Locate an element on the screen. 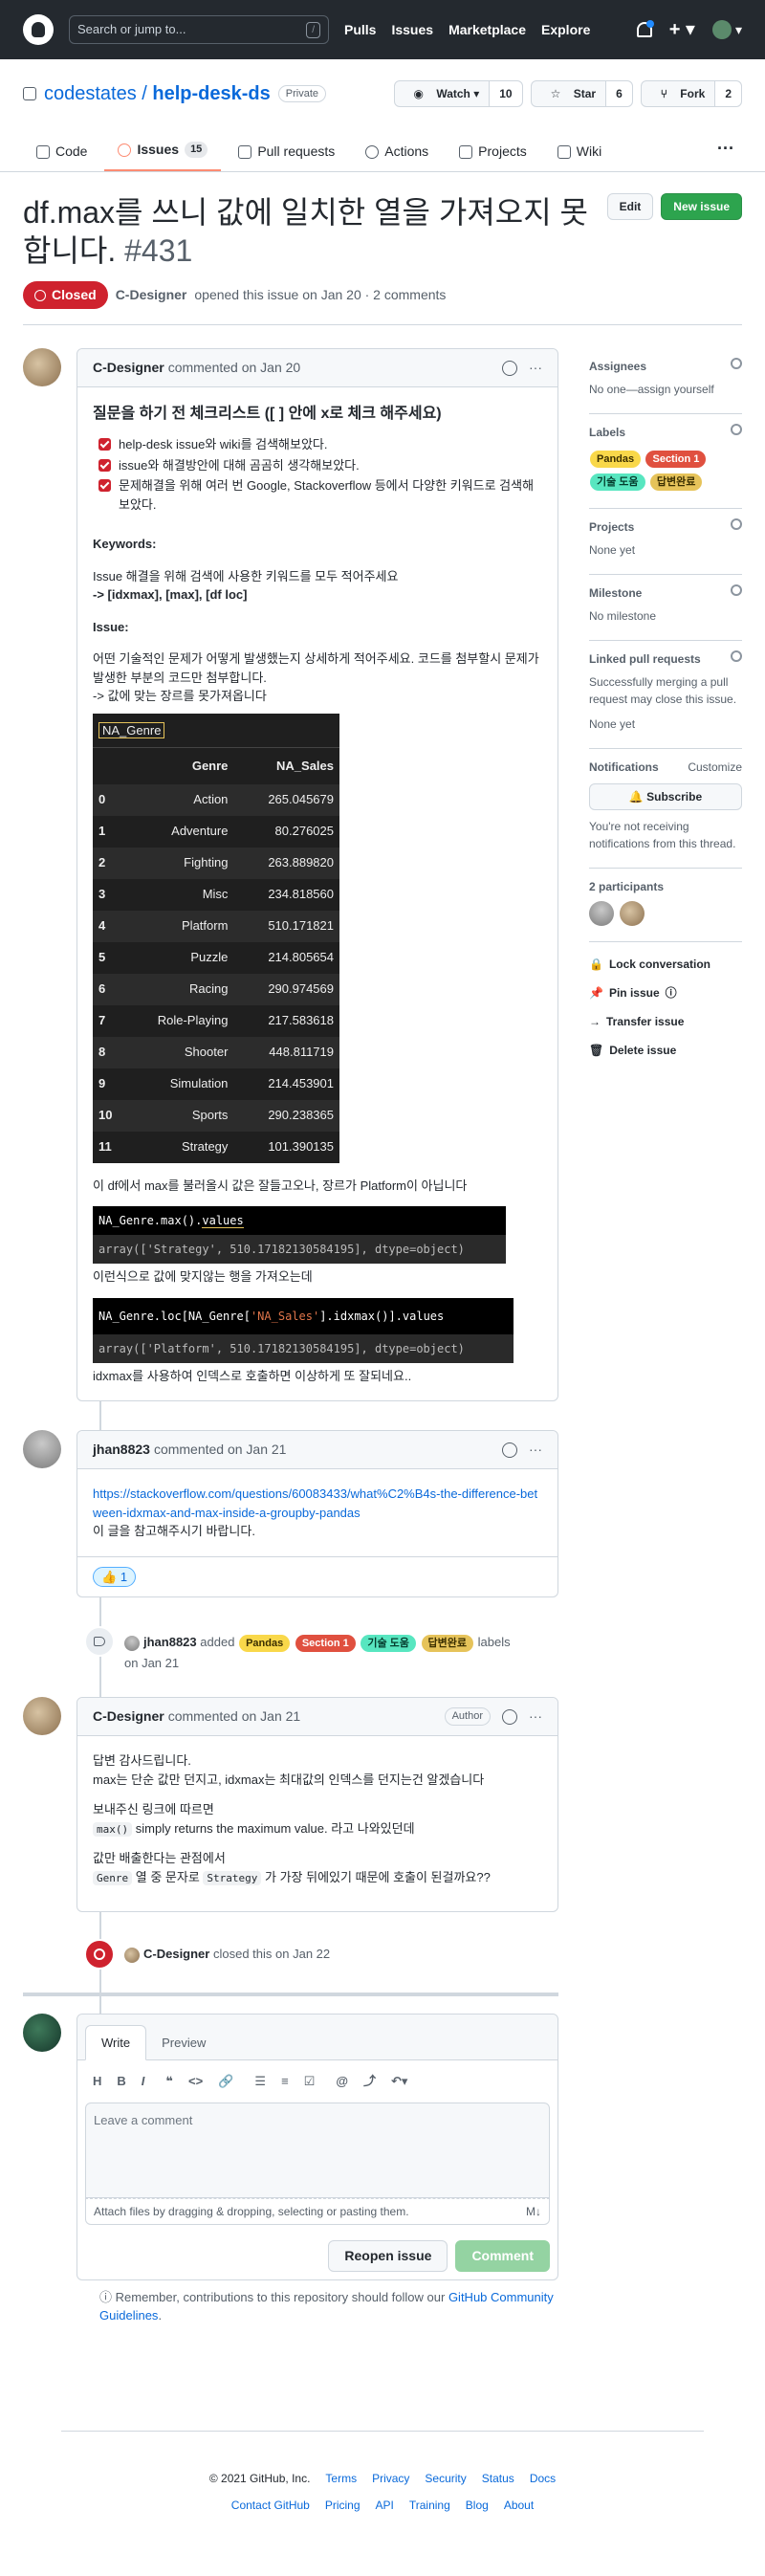 This screenshot has height=2576, width=765. nav-issues: Issues is located at coordinates (412, 30).